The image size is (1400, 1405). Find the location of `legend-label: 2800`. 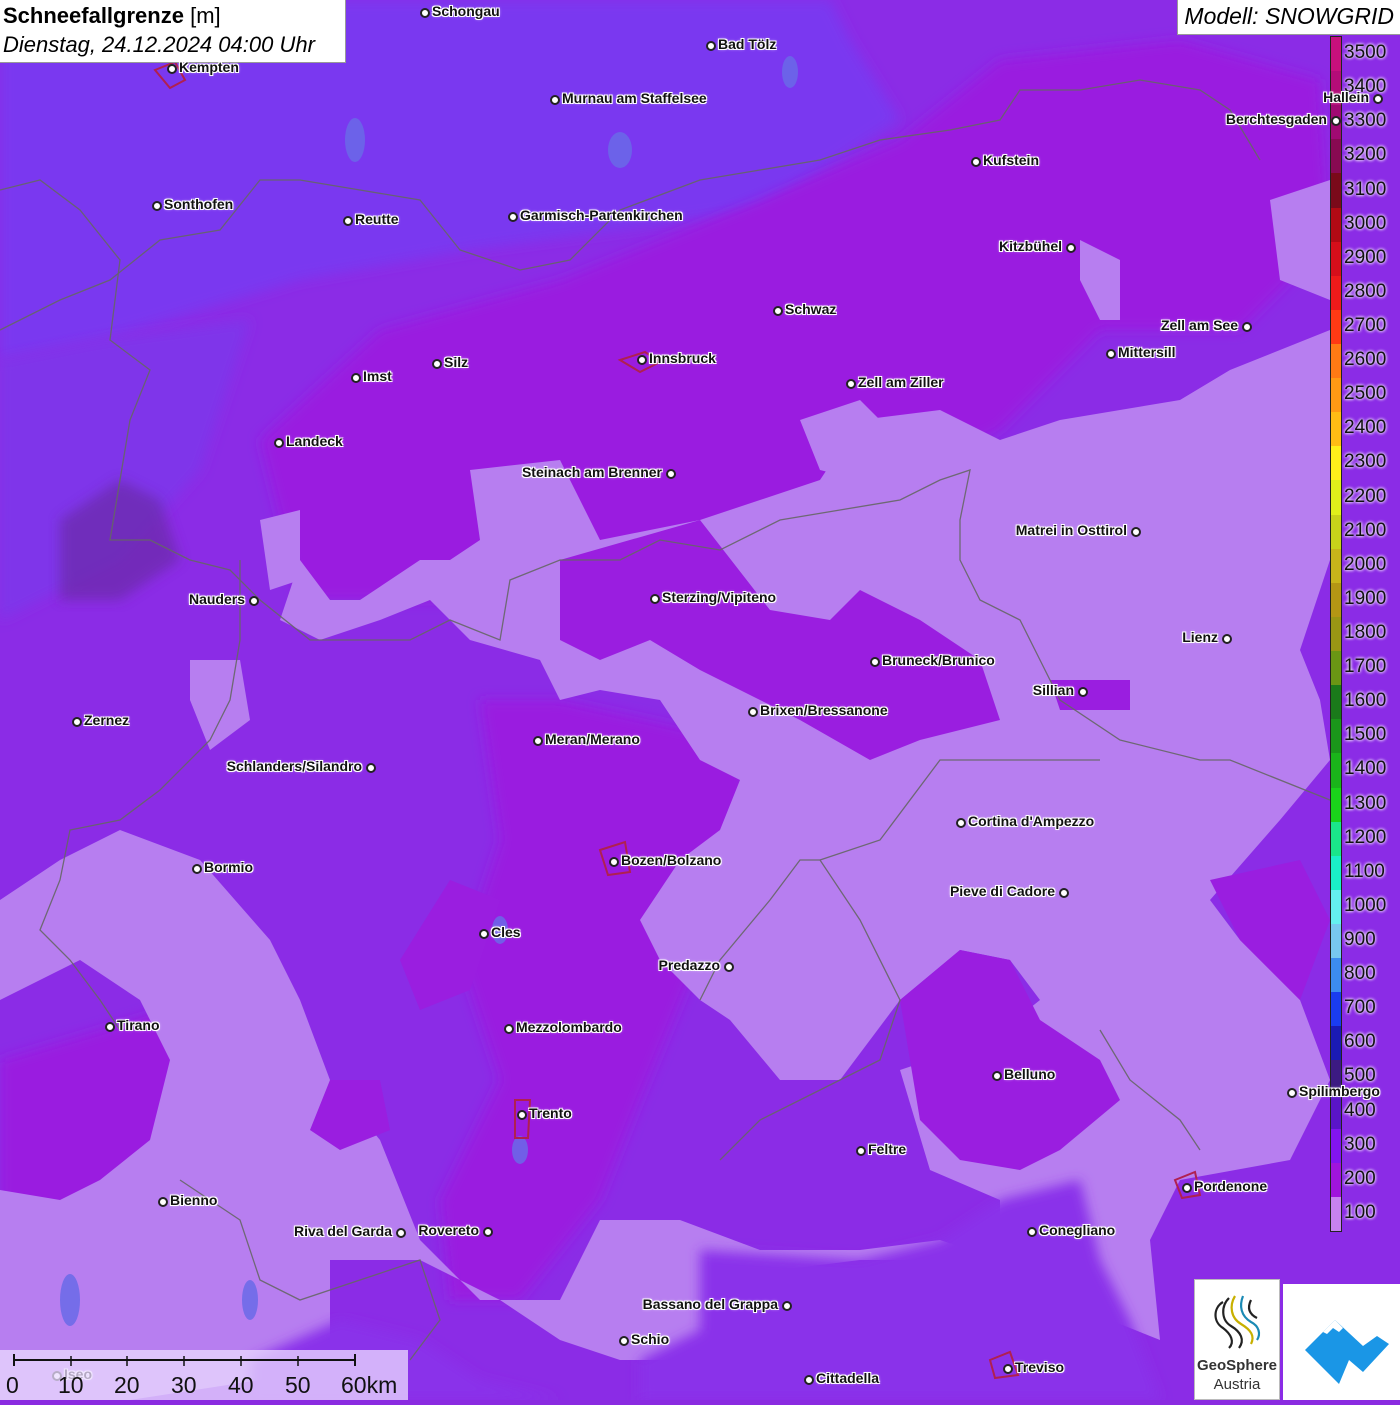

legend-label: 2800 is located at coordinates (1365, 291).